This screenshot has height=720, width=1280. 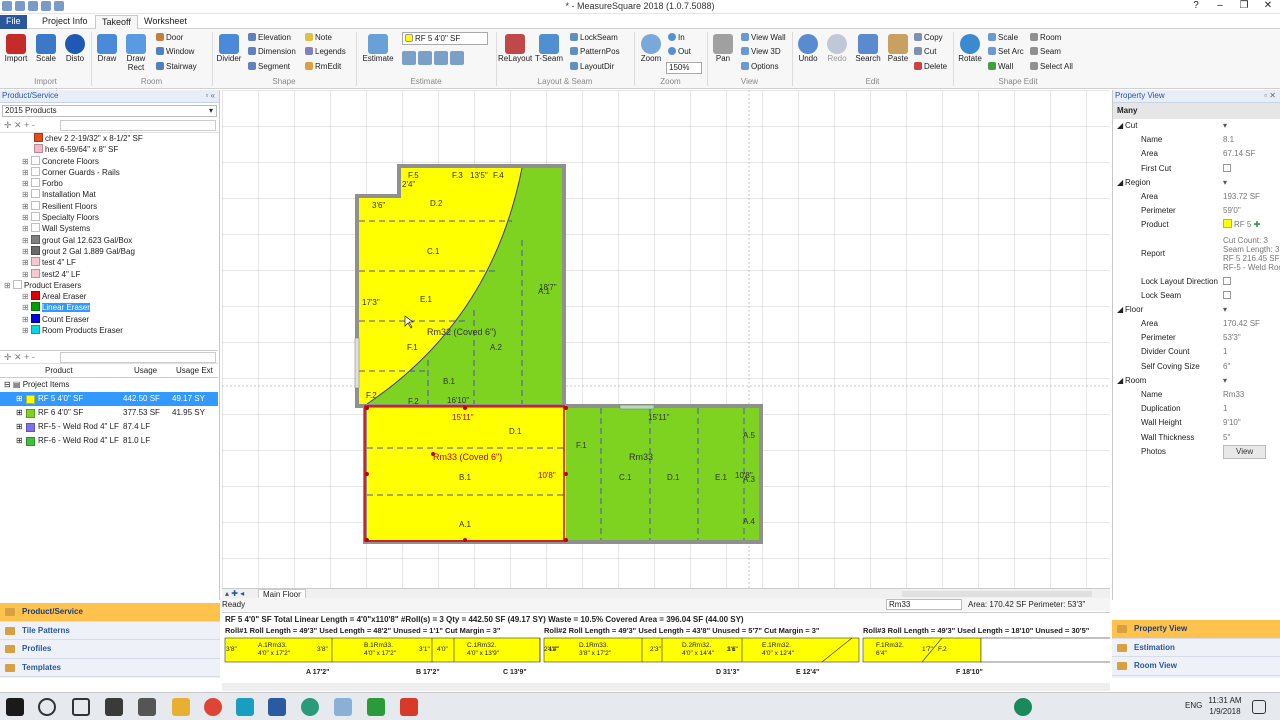 What do you see at coordinates (376, 707) in the screenshot?
I see `camtasia-icon` at bounding box center [376, 707].